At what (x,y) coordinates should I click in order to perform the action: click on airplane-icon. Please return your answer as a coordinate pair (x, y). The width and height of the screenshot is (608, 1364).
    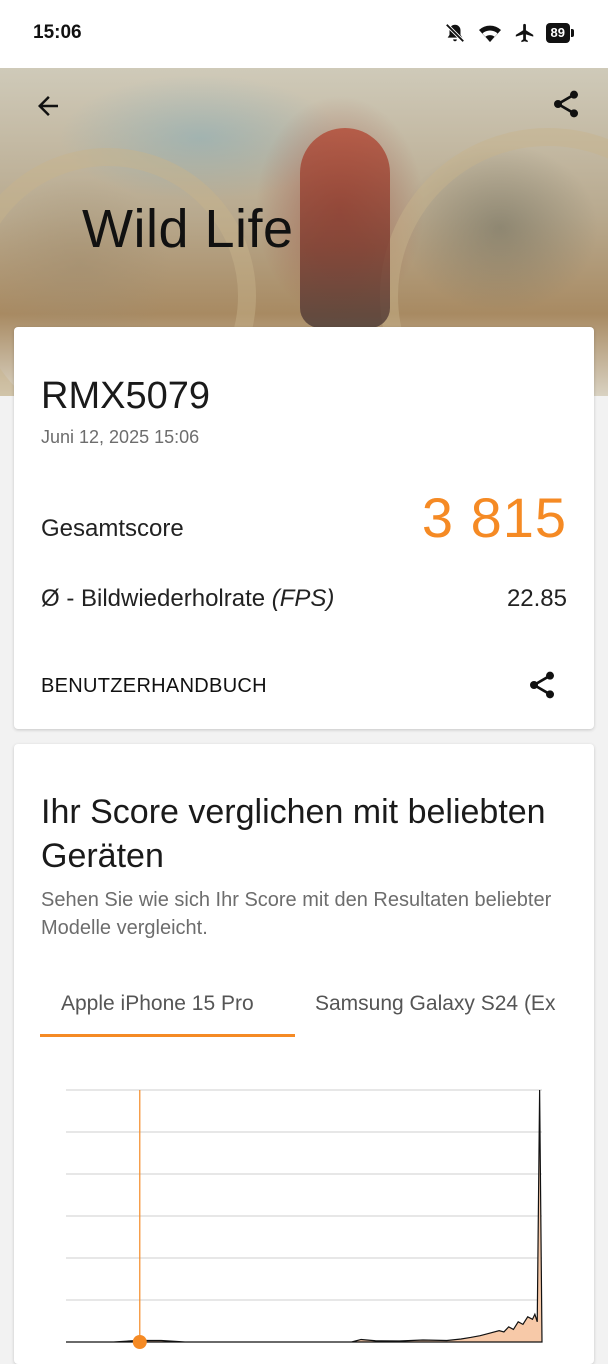
    Looking at the image, I should click on (525, 33).